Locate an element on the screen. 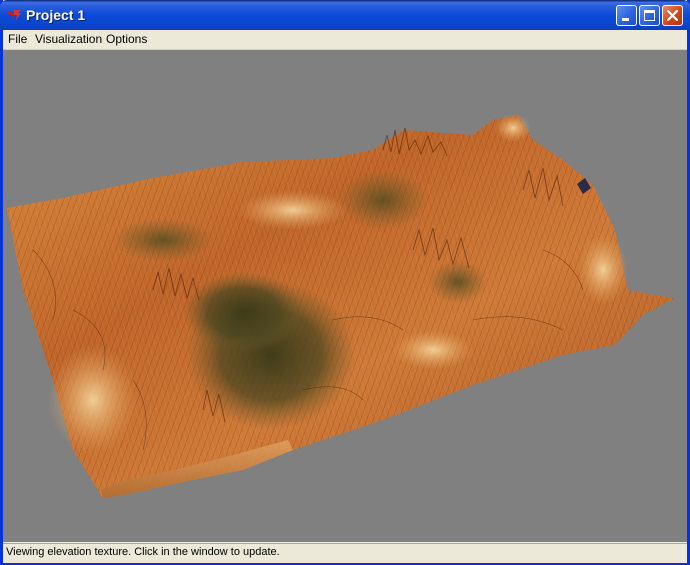  close-icon is located at coordinates (672, 15).